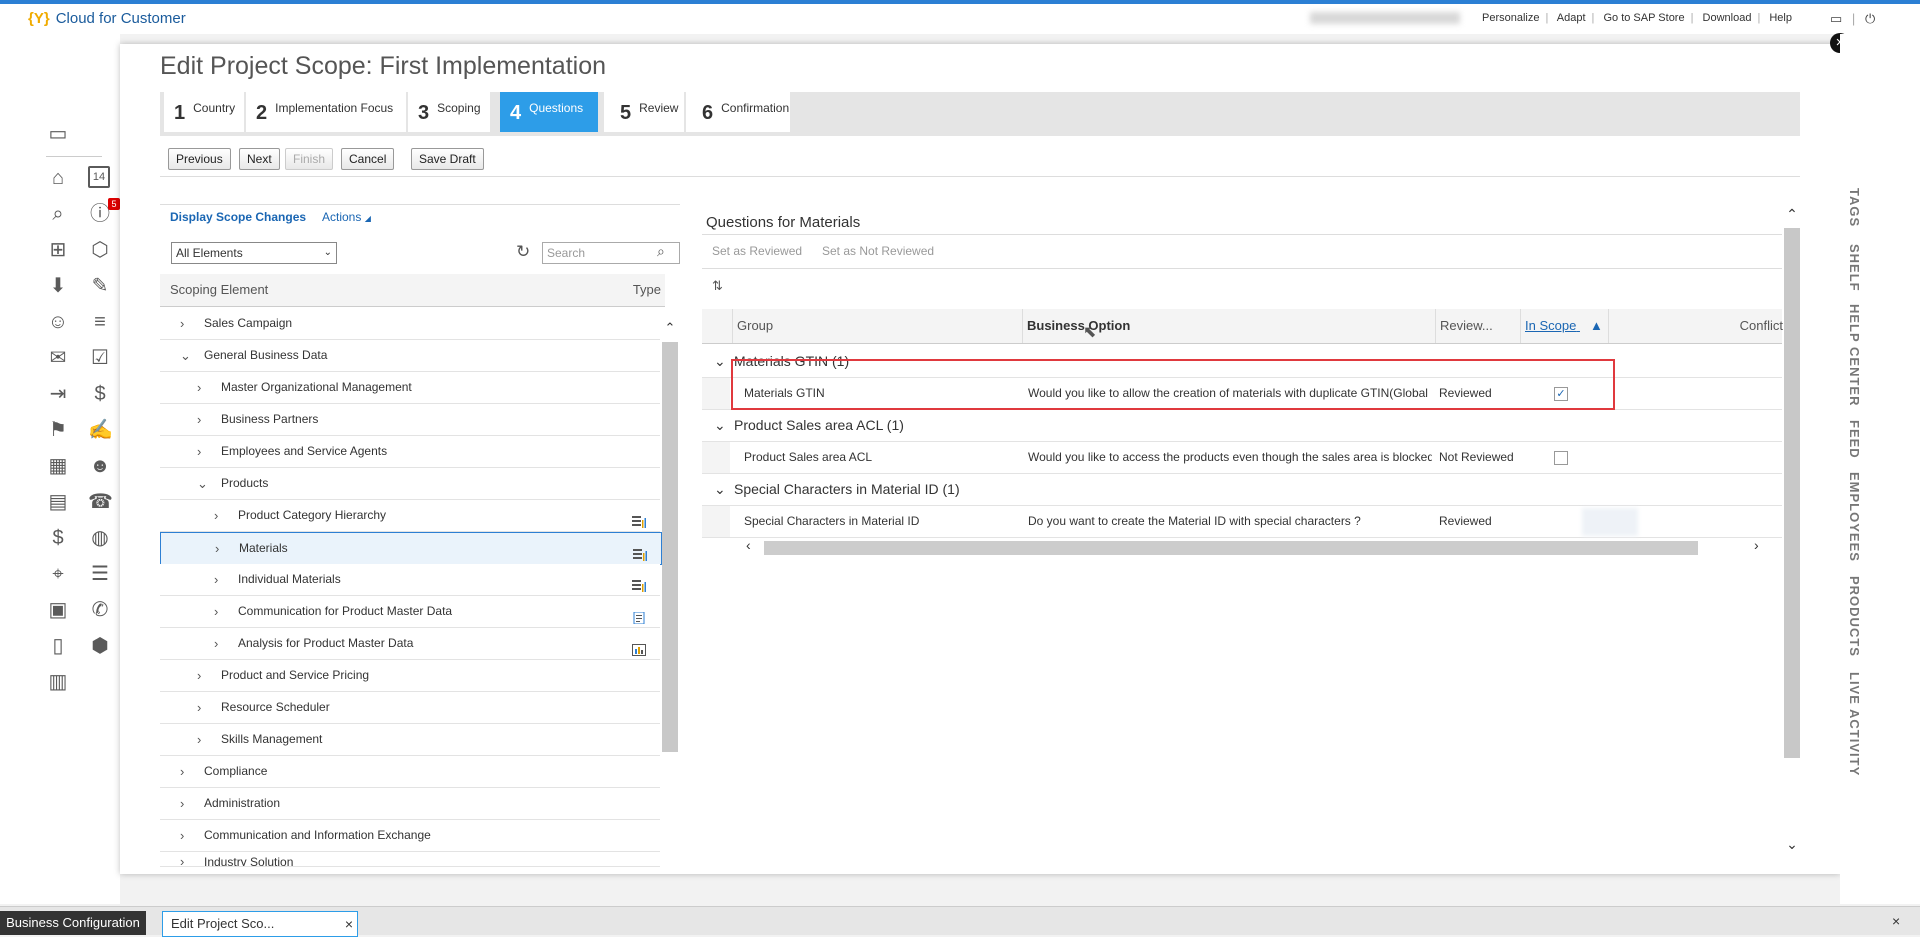 This screenshot has height=937, width=1920. I want to click on refresh-icon: ↻, so click(523, 252).